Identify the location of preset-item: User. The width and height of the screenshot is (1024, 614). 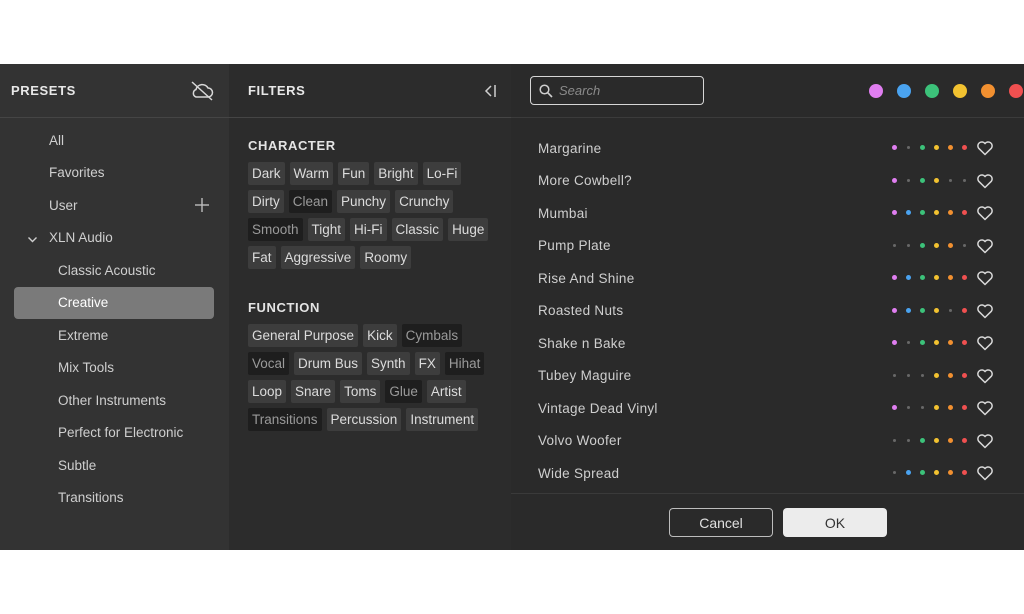
(114, 205).